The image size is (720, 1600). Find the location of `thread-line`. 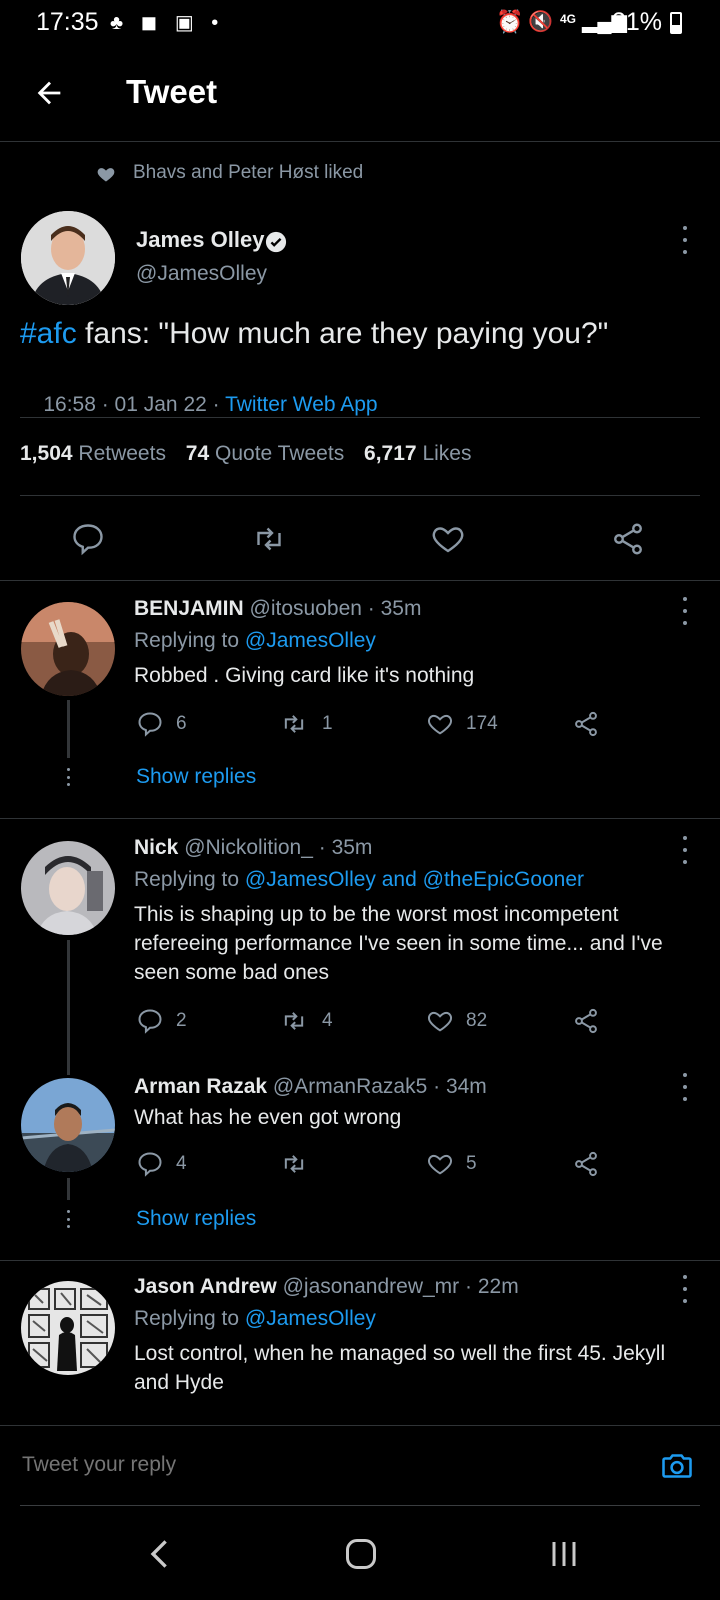

thread-line is located at coordinates (68, 1189).